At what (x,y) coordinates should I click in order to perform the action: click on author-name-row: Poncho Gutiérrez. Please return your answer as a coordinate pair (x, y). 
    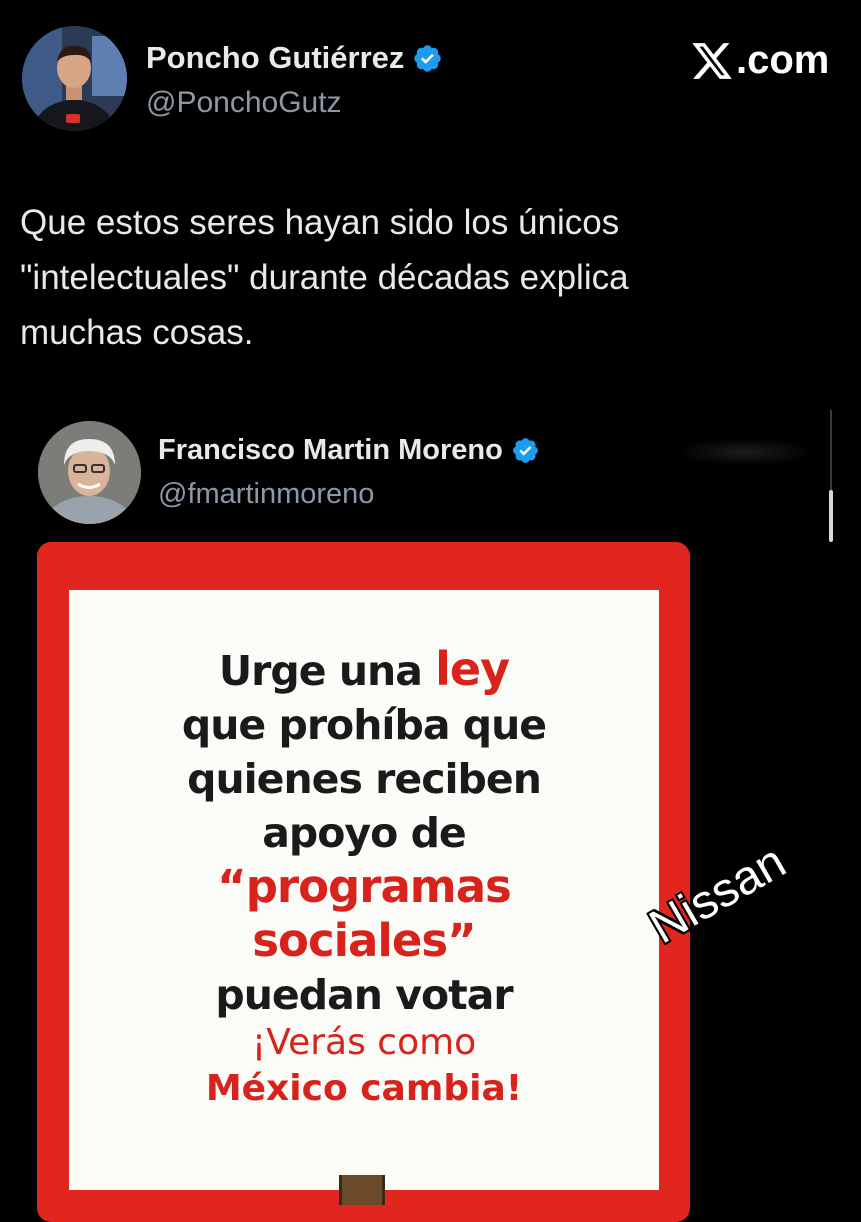
    Looking at the image, I should click on (294, 58).